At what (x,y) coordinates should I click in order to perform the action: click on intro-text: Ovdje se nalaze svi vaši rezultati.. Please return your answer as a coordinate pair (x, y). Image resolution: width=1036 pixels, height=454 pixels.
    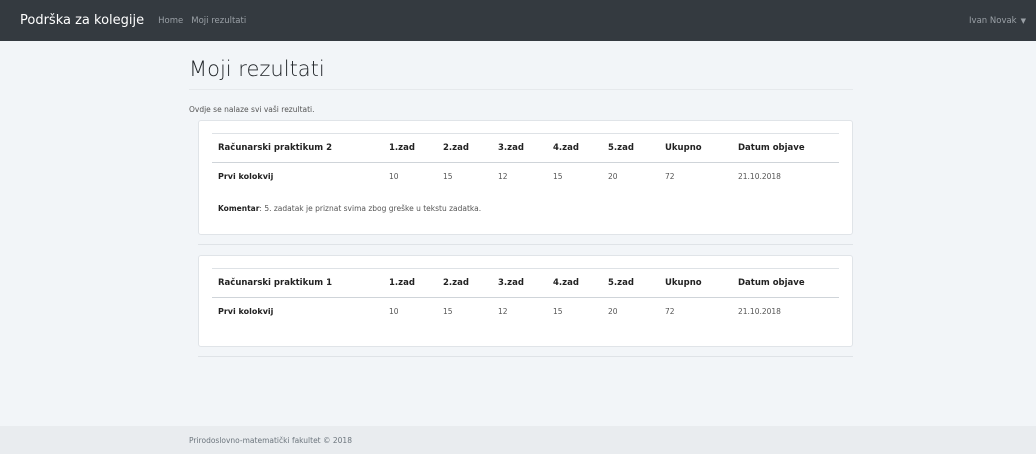
    Looking at the image, I should click on (252, 109).